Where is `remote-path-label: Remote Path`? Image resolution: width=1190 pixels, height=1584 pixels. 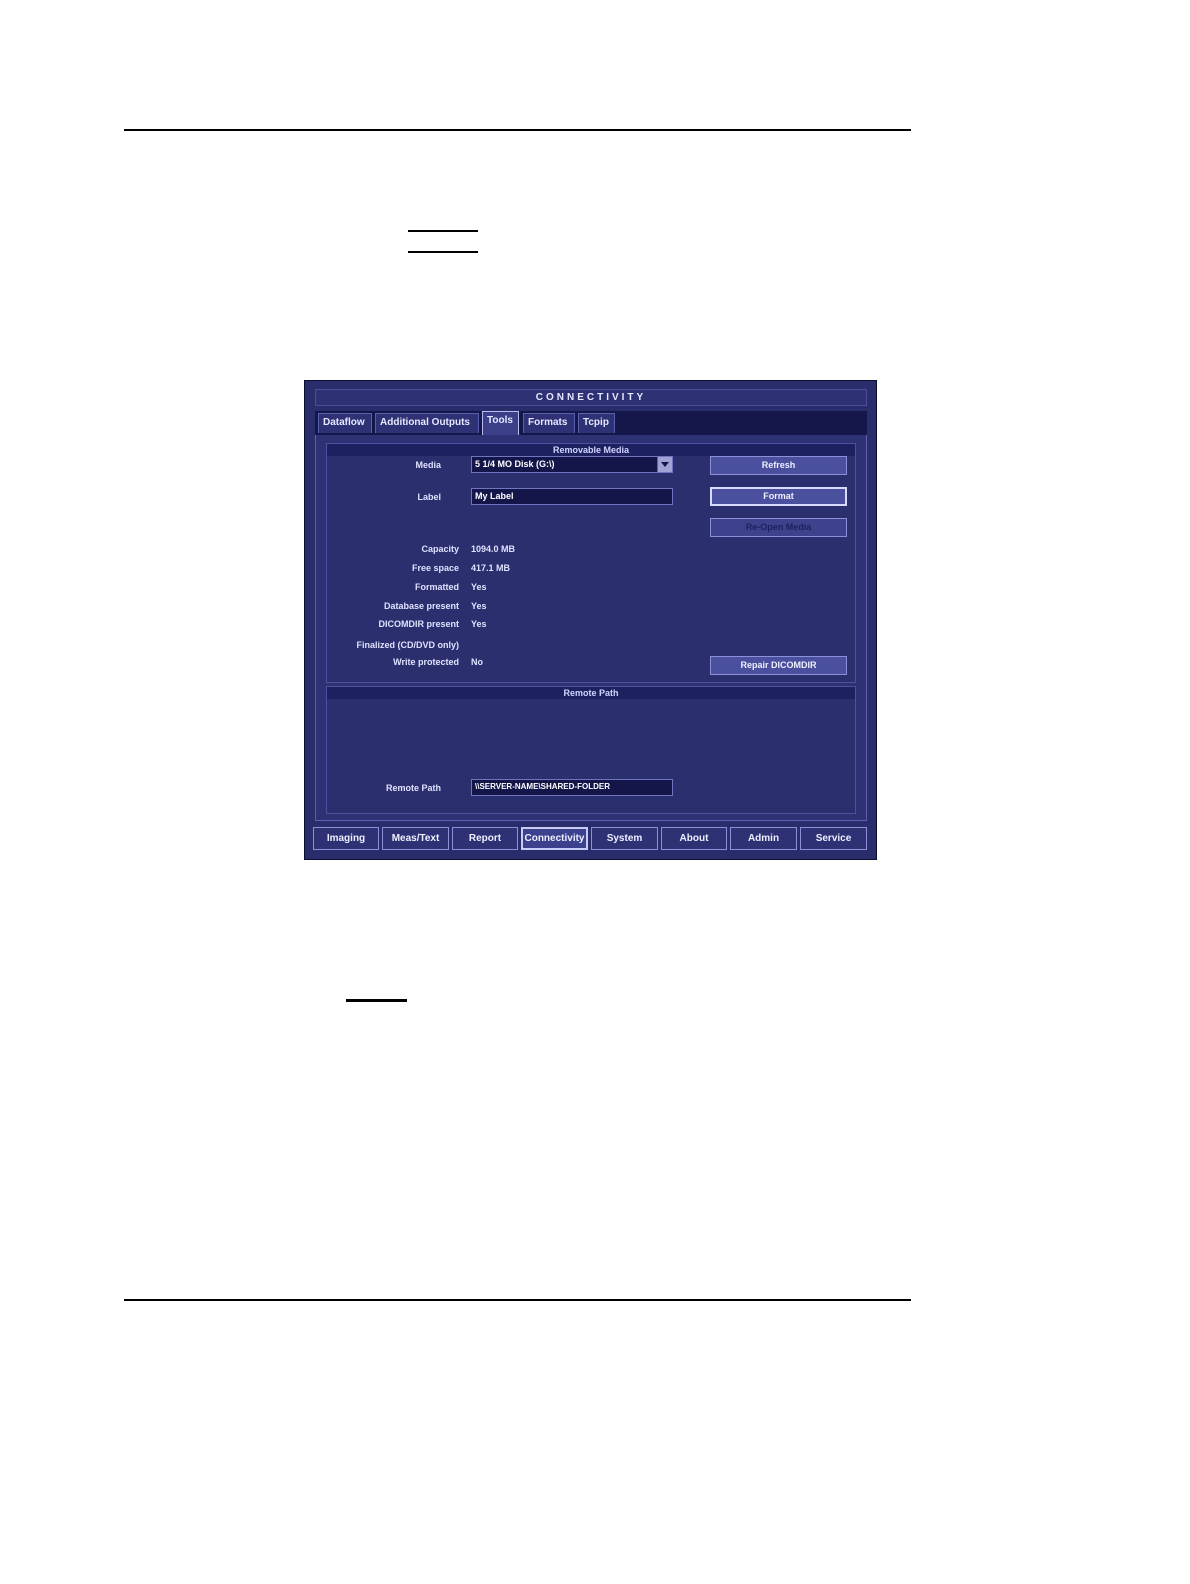 remote-path-label: Remote Path is located at coordinates (413, 788).